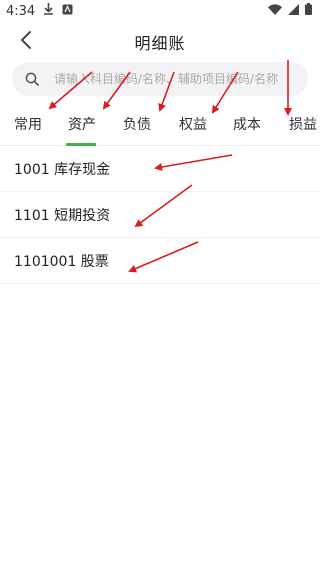 This screenshot has height=568, width=320. What do you see at coordinates (39, 11) in the screenshot?
I see `status-left: 4:34` at bounding box center [39, 11].